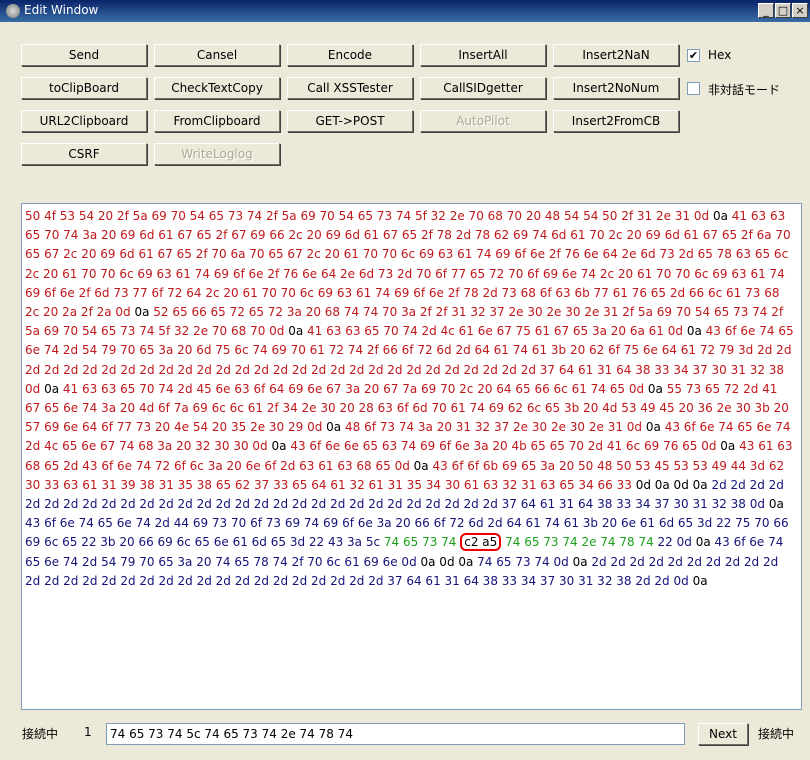 This screenshot has width=810, height=760. What do you see at coordinates (217, 154) in the screenshot?
I see `write-loglog-button: WriteLoglog` at bounding box center [217, 154].